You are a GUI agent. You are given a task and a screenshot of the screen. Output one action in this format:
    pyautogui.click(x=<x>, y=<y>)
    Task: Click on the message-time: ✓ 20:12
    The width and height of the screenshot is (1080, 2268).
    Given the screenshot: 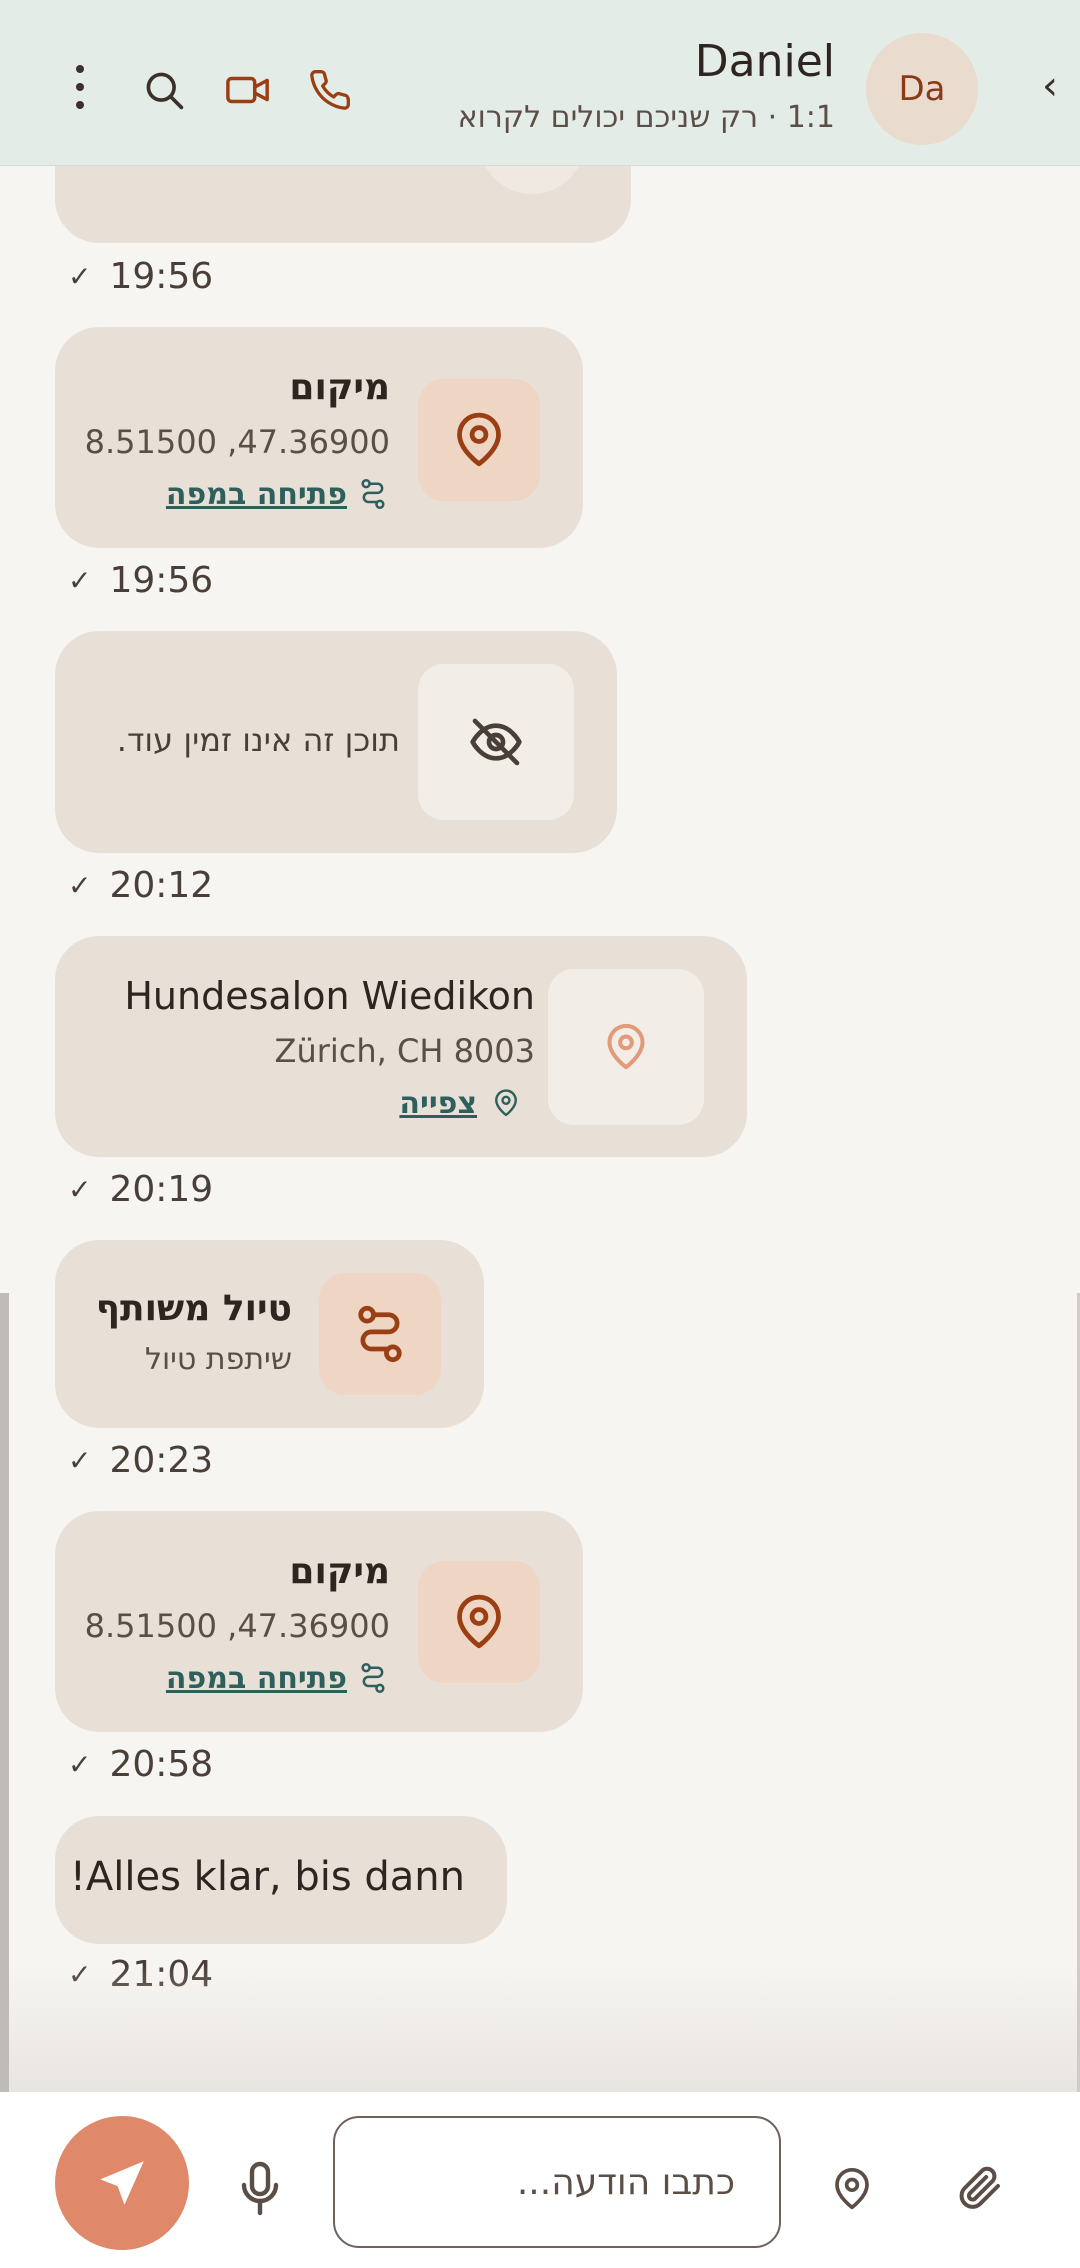 What is the action you would take?
    pyautogui.click(x=141, y=885)
    